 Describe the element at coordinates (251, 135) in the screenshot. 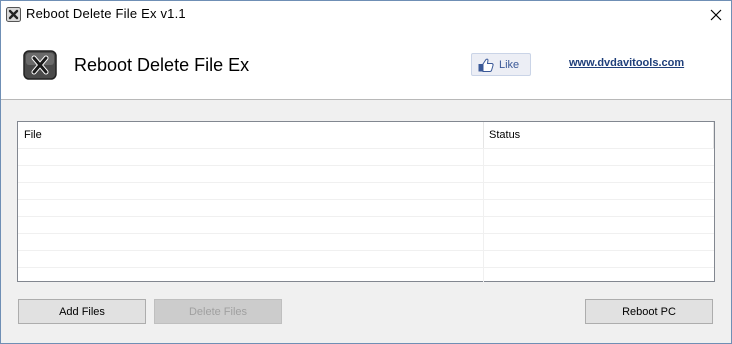

I see `column-header-file: File` at that location.